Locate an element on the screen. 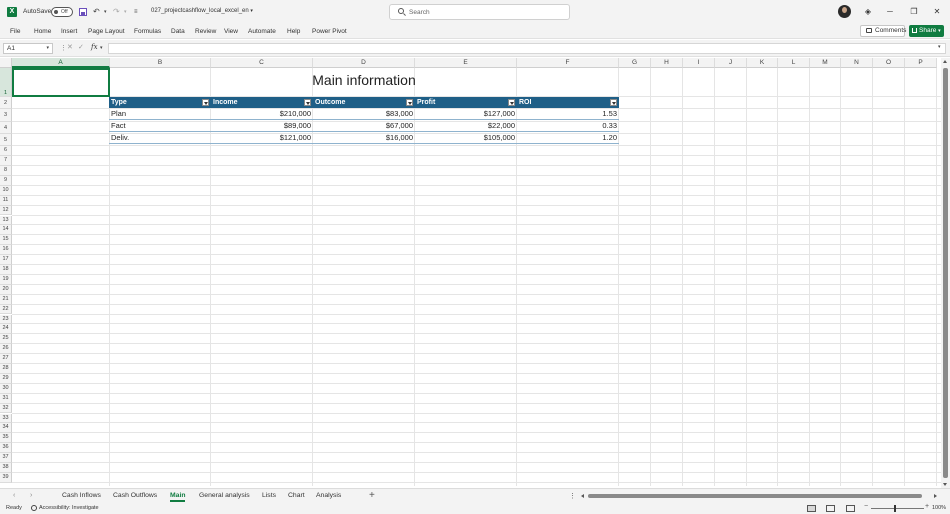 Image resolution: width=950 pixels, height=514 pixels. undo-icon: ↶ is located at coordinates (96, 12).